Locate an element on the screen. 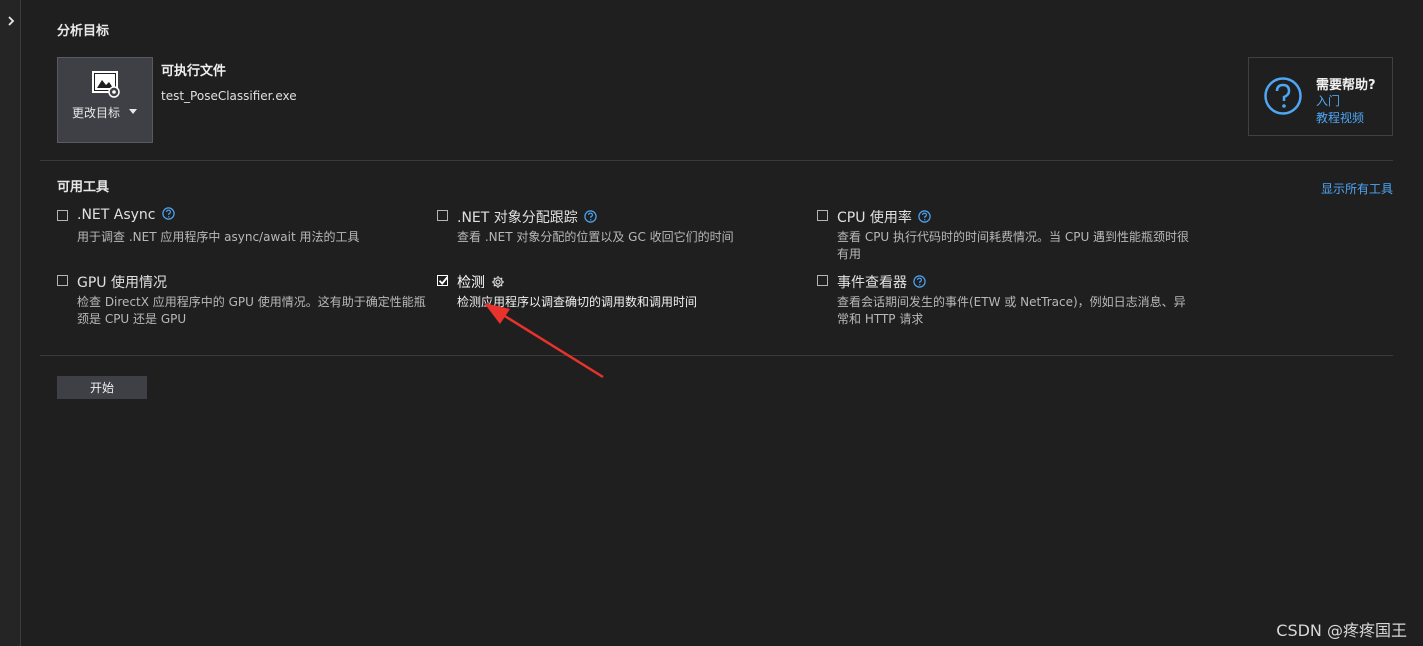 The width and height of the screenshot is (1423, 646). change-target-label: 更改目标 is located at coordinates (96, 113).